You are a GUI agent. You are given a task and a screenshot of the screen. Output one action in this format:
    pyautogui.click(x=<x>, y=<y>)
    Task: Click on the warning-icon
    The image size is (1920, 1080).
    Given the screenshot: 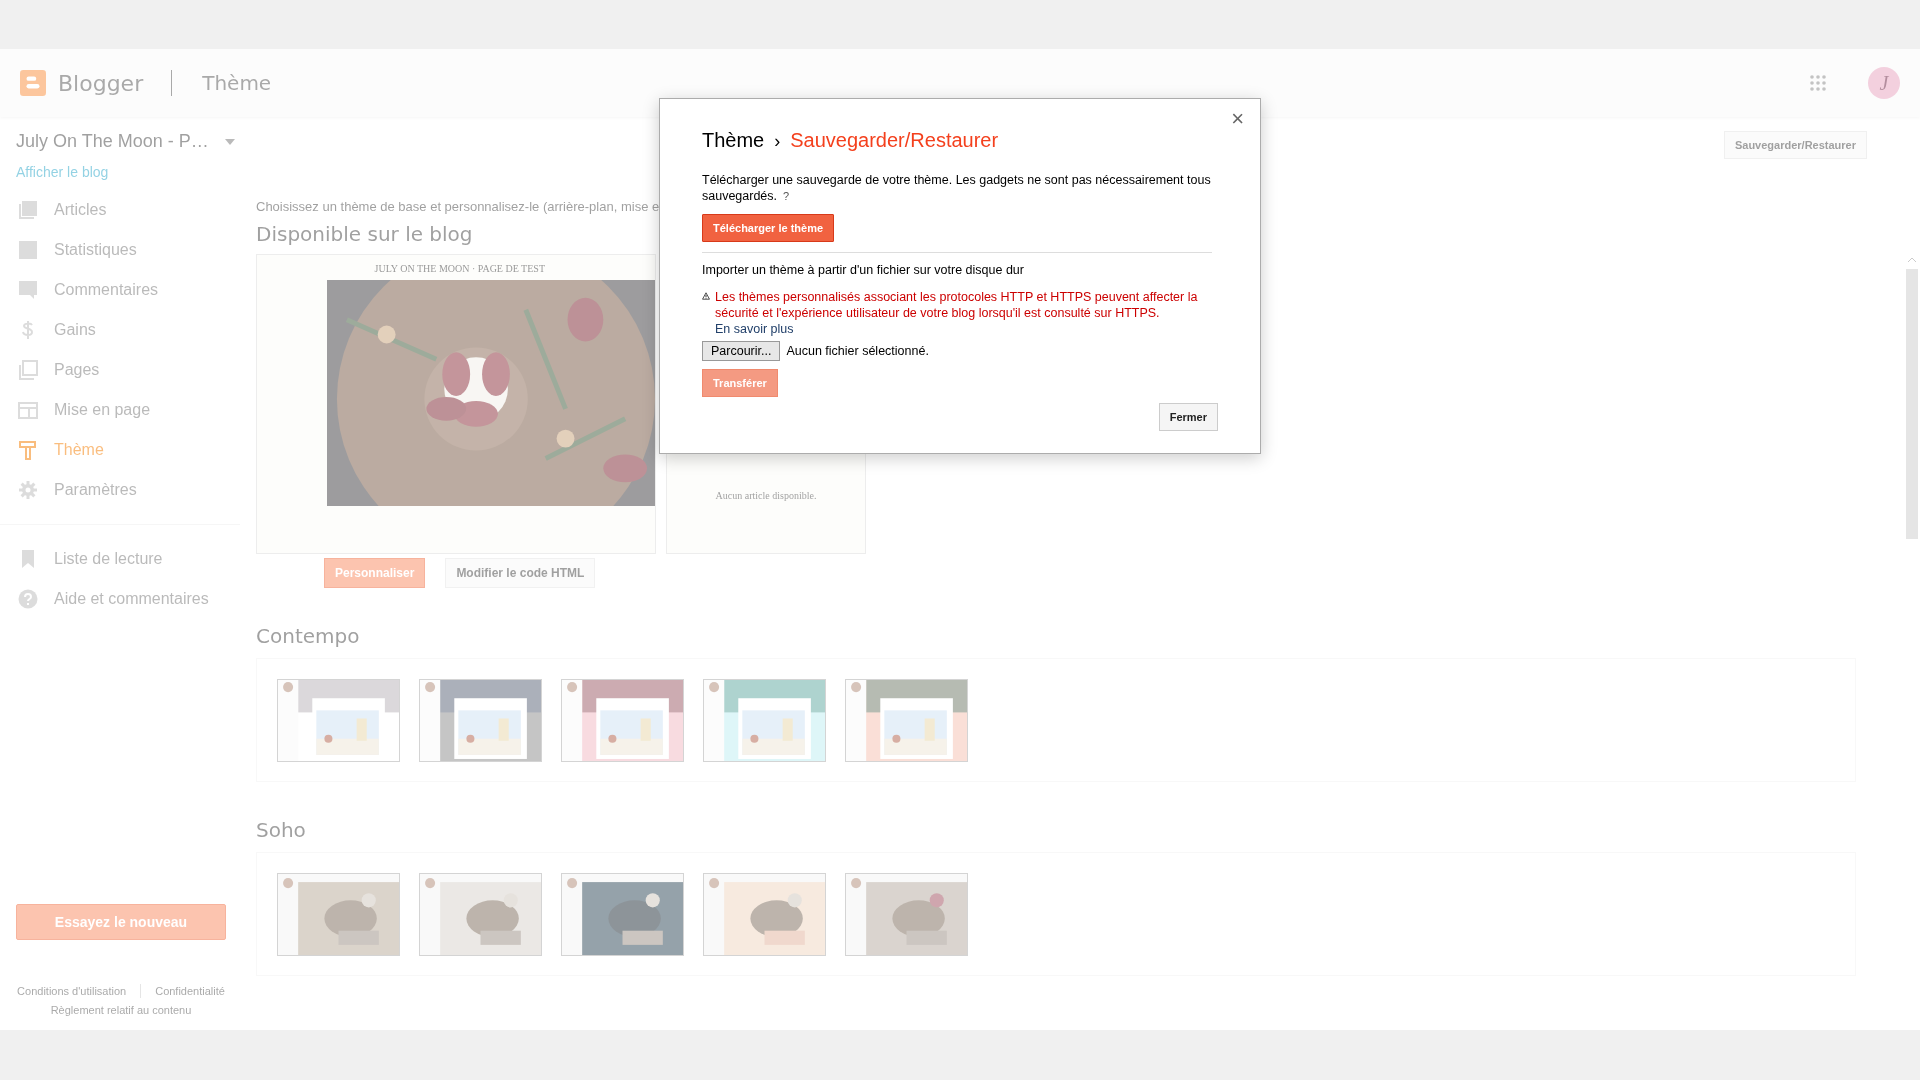 What is the action you would take?
    pyautogui.click(x=706, y=296)
    